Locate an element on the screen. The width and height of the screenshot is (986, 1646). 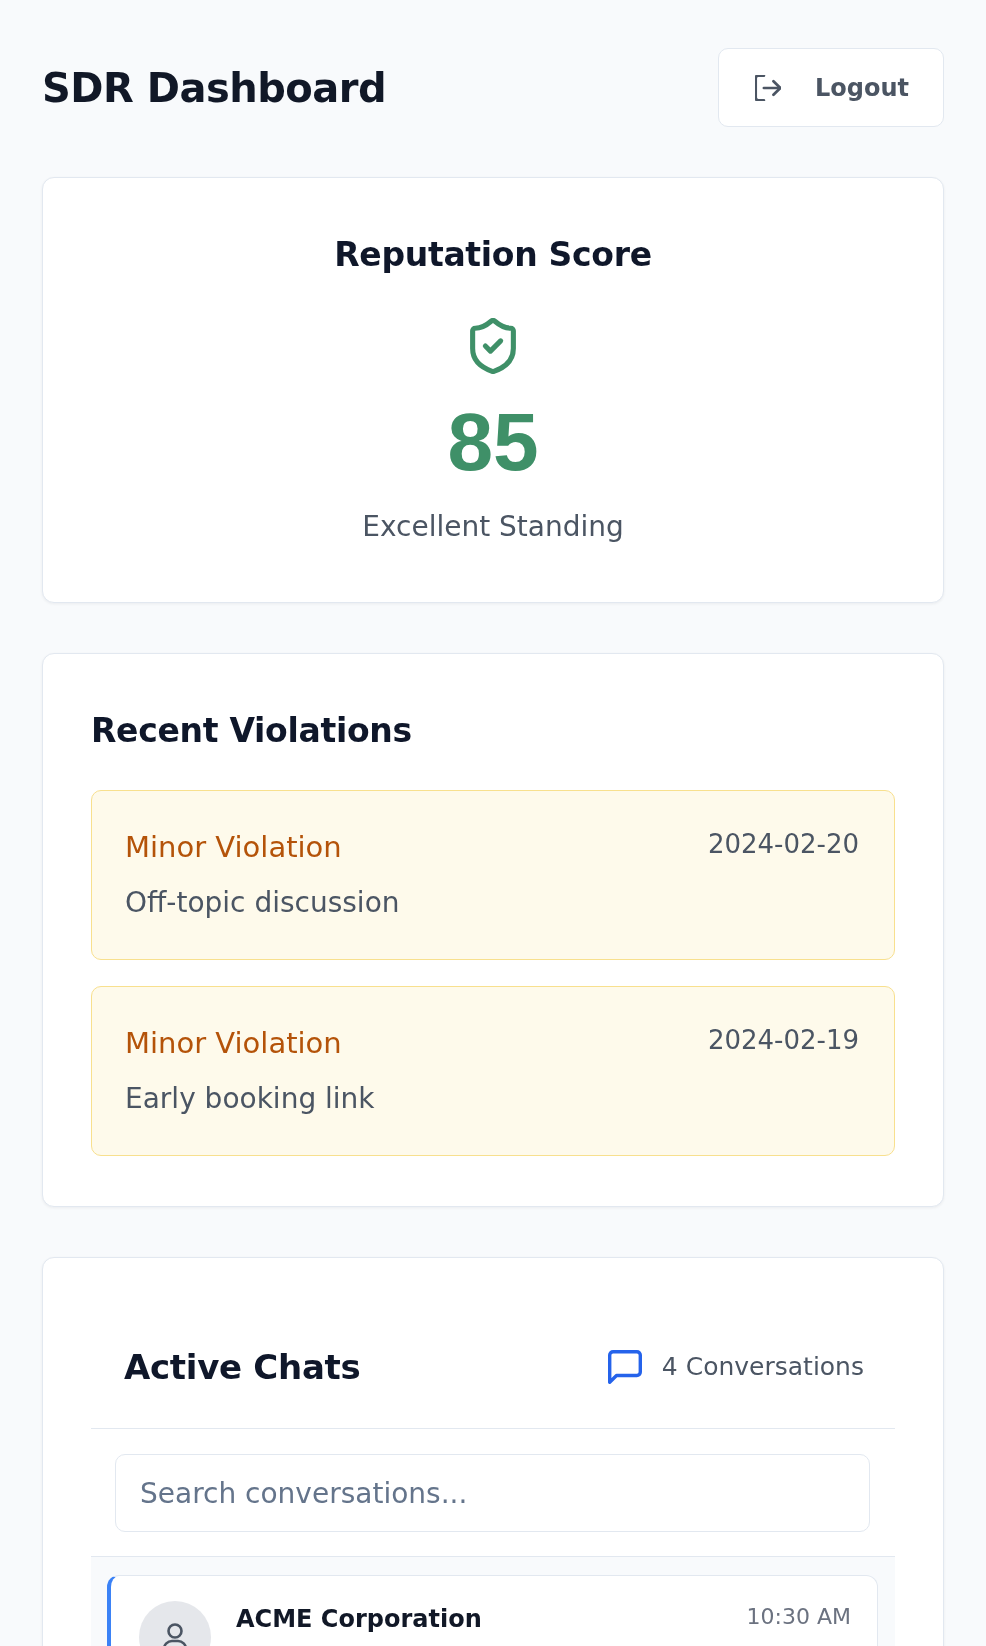
reputation-score: 85 is located at coordinates (493, 442).